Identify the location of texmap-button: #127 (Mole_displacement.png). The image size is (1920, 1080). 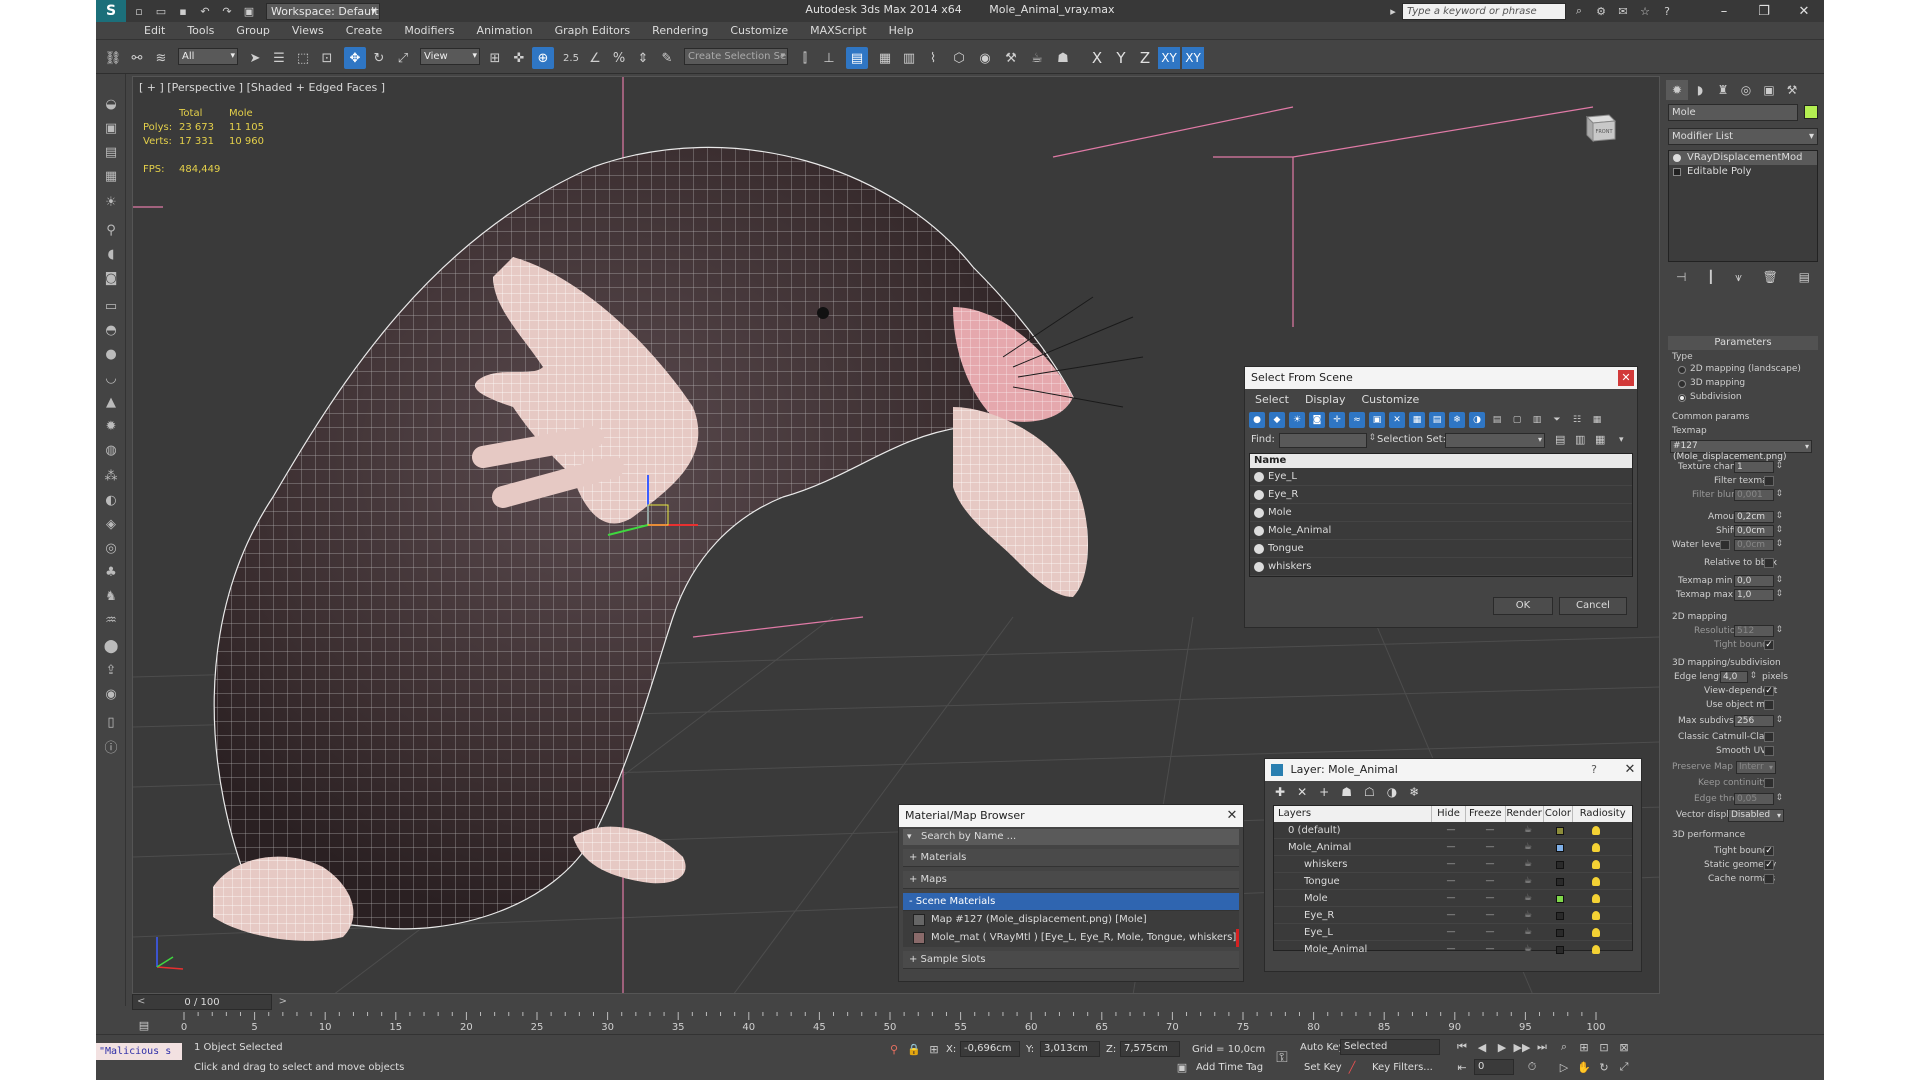
(1741, 451).